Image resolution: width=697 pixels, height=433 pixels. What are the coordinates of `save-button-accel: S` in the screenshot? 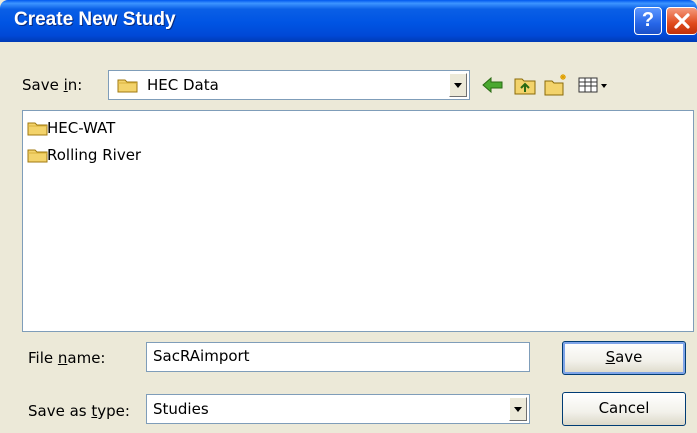 It's located at (610, 357).